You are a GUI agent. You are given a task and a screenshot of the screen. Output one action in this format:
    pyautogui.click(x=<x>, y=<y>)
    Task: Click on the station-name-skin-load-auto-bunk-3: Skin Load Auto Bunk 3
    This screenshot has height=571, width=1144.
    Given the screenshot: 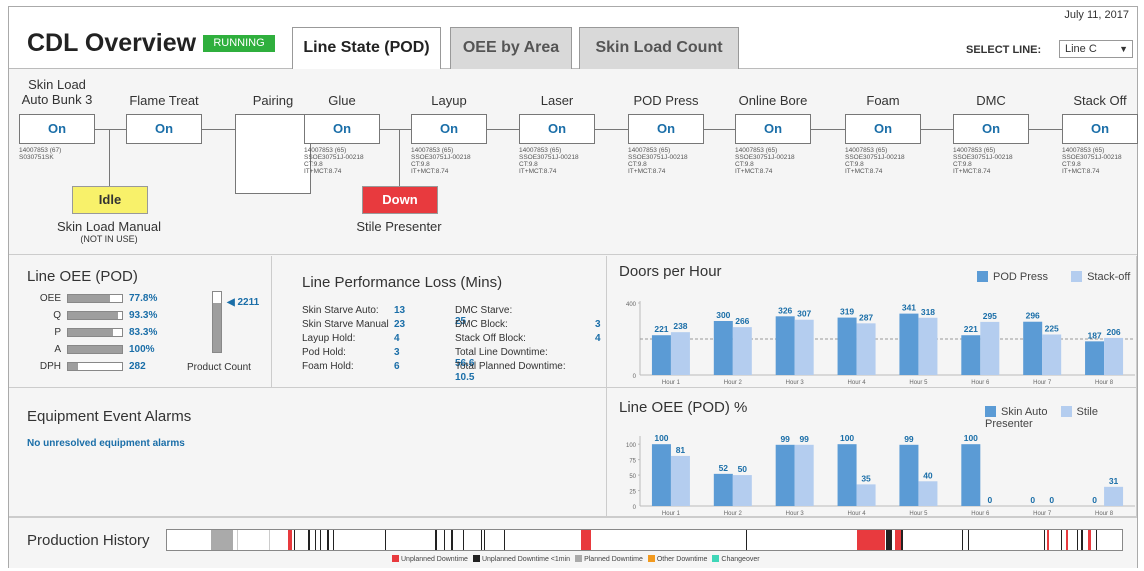 What is the action you would take?
    pyautogui.click(x=57, y=92)
    